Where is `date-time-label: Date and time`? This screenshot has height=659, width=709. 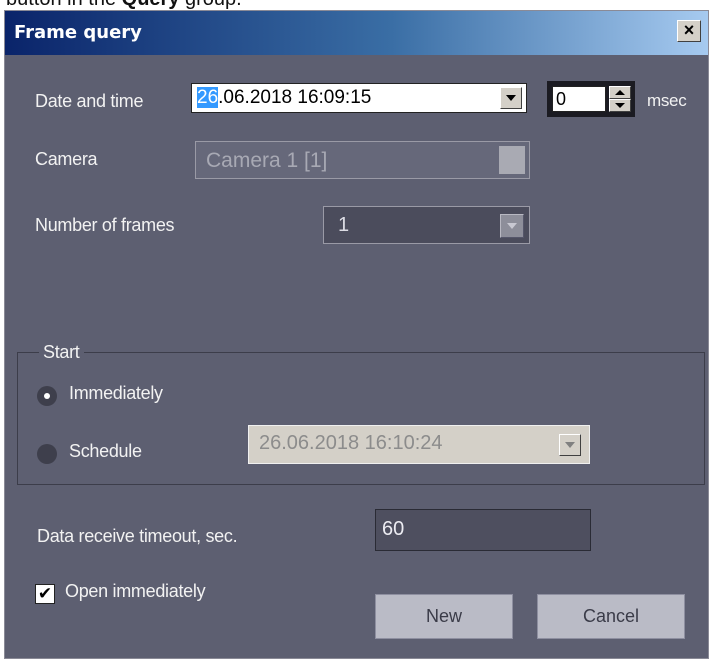 date-time-label: Date and time is located at coordinates (89, 101).